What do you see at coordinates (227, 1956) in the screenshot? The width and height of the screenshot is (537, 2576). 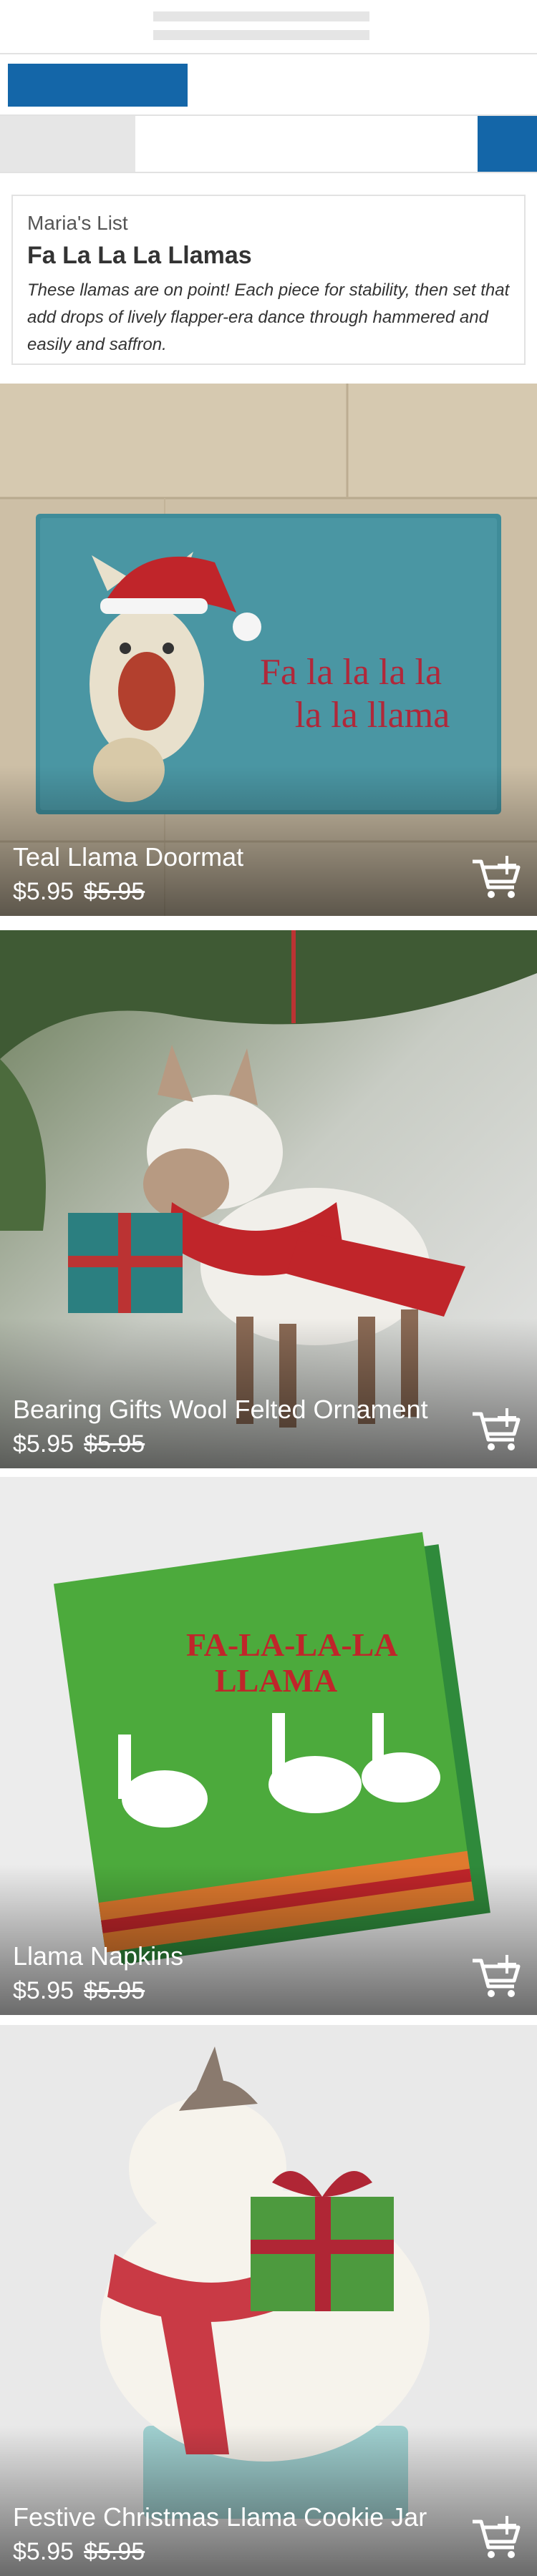 I see `product-name: Llama Napkins` at bounding box center [227, 1956].